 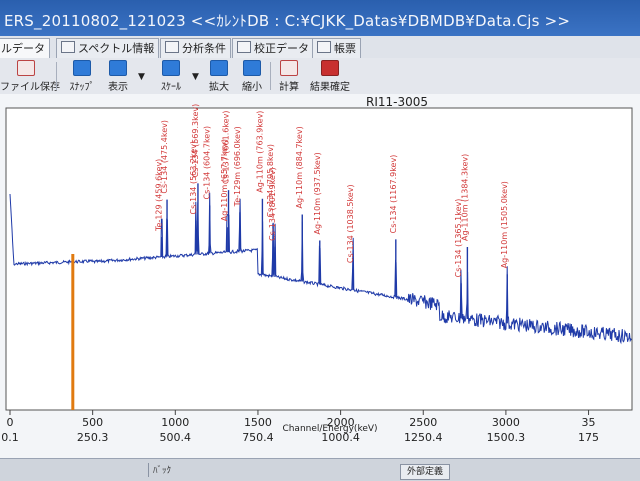 I want to click on zoom-out-icon, so click(x=252, y=68).